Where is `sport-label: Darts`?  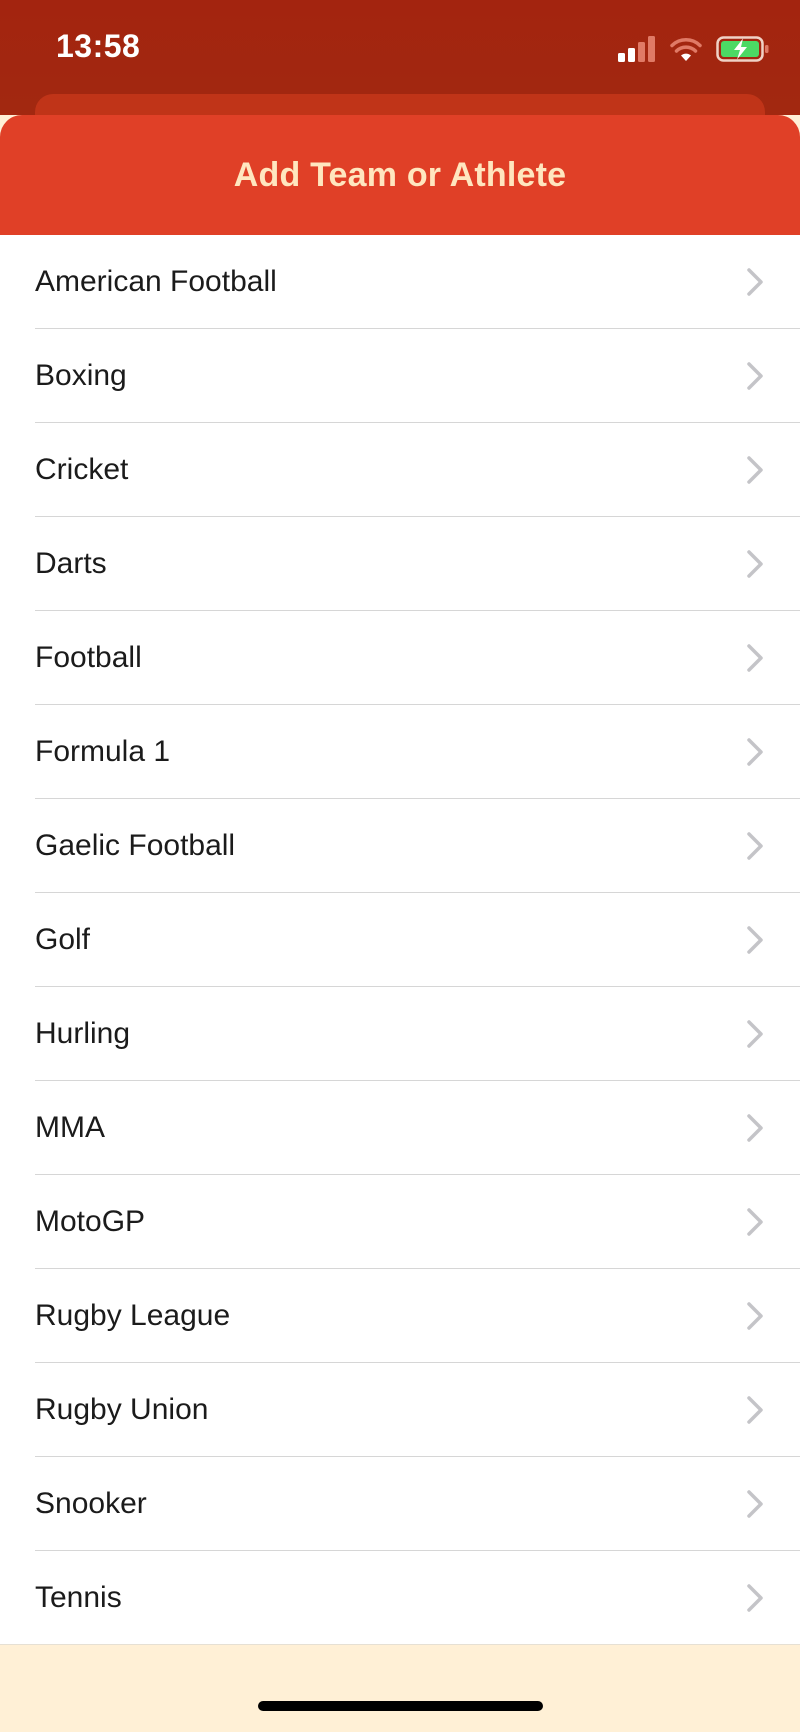 sport-label: Darts is located at coordinates (71, 563).